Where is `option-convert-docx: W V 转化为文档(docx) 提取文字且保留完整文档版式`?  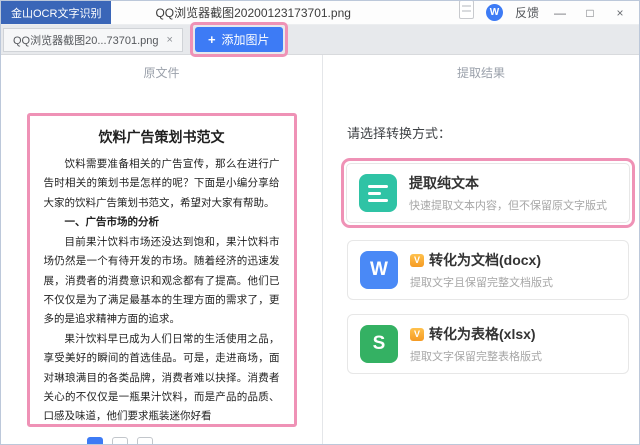
option-convert-docx: W V 转化为文档(docx) 提取文字且保留完整文档版式 is located at coordinates (488, 270).